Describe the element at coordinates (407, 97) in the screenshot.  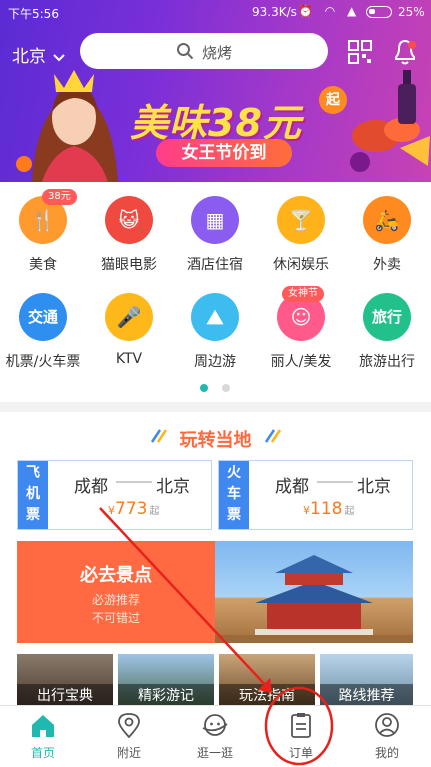
I see `banner-bottle-illustration` at that location.